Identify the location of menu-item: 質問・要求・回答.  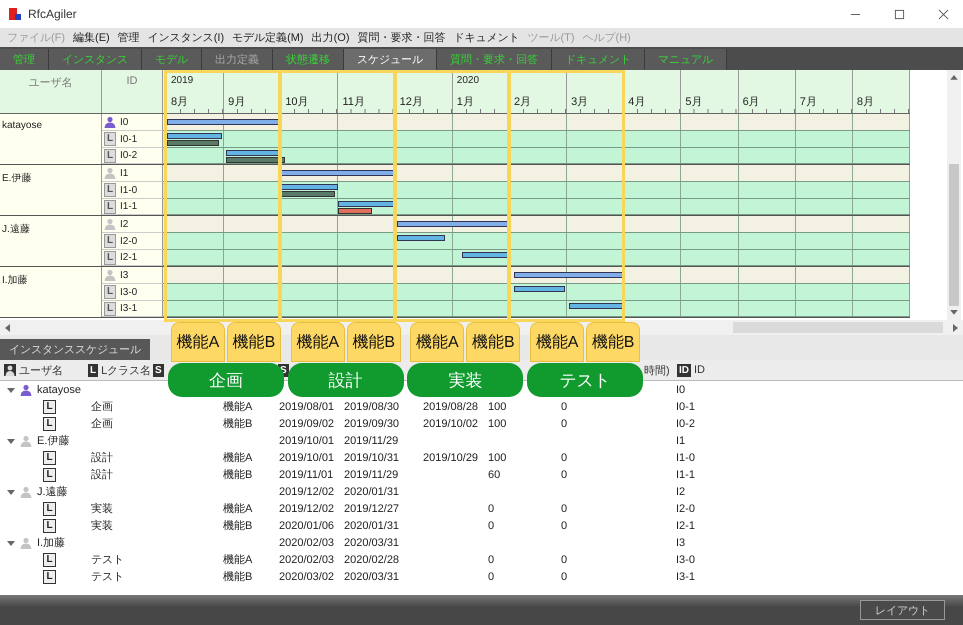
(402, 37).